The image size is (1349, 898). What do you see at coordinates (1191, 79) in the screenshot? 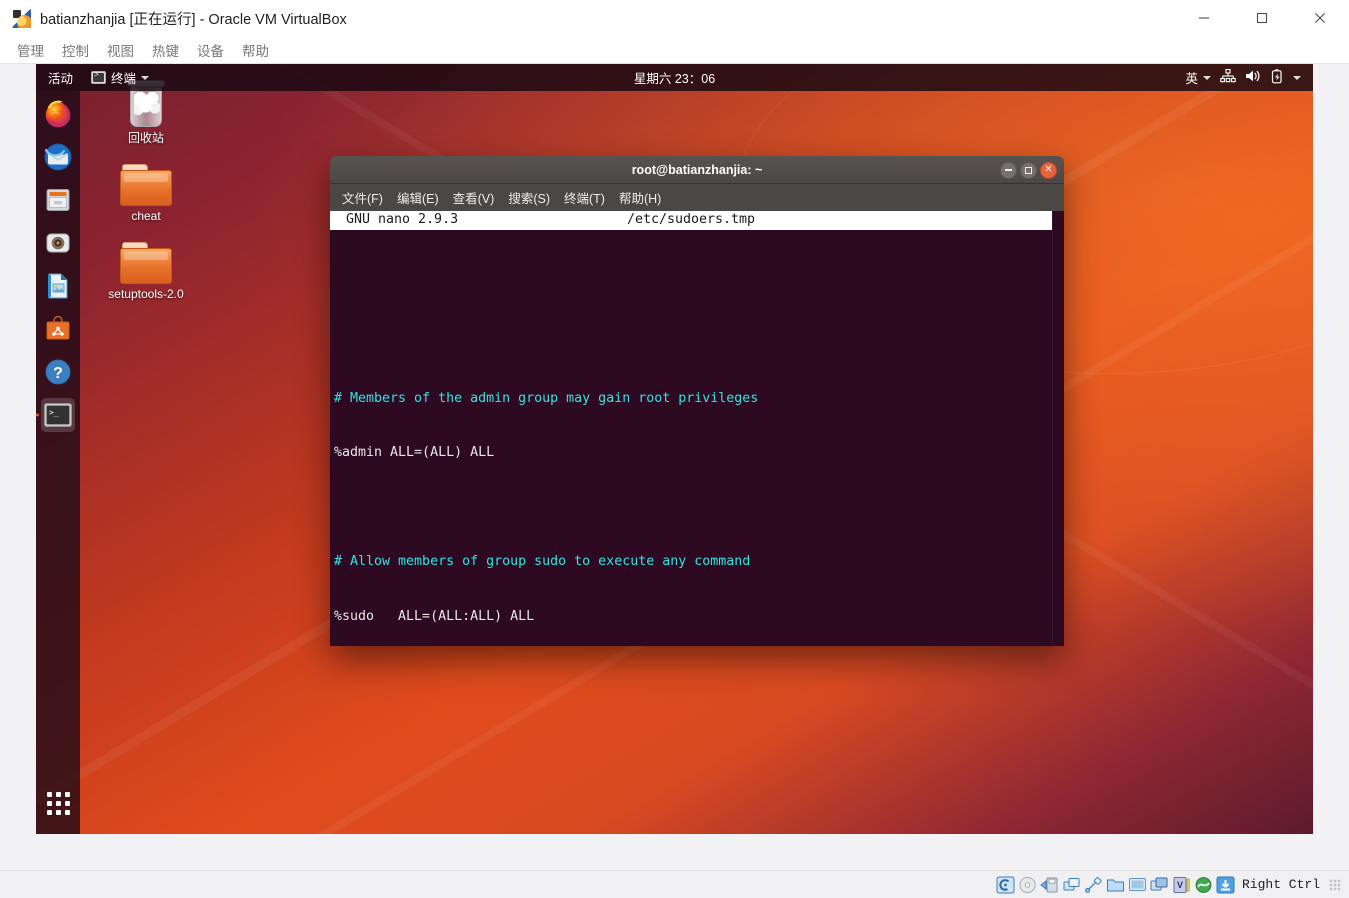
I see `ime-label: 英` at bounding box center [1191, 79].